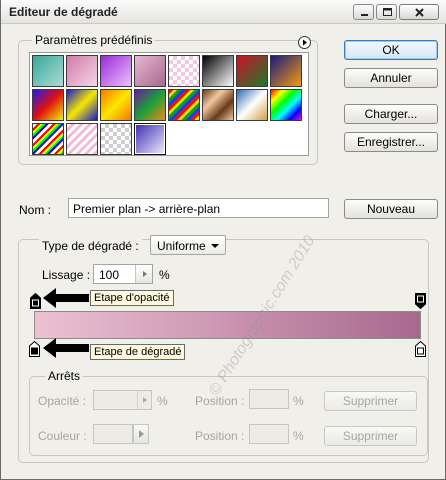  I want to click on name-field: Premier plan -> arrière-plan, so click(198, 208).